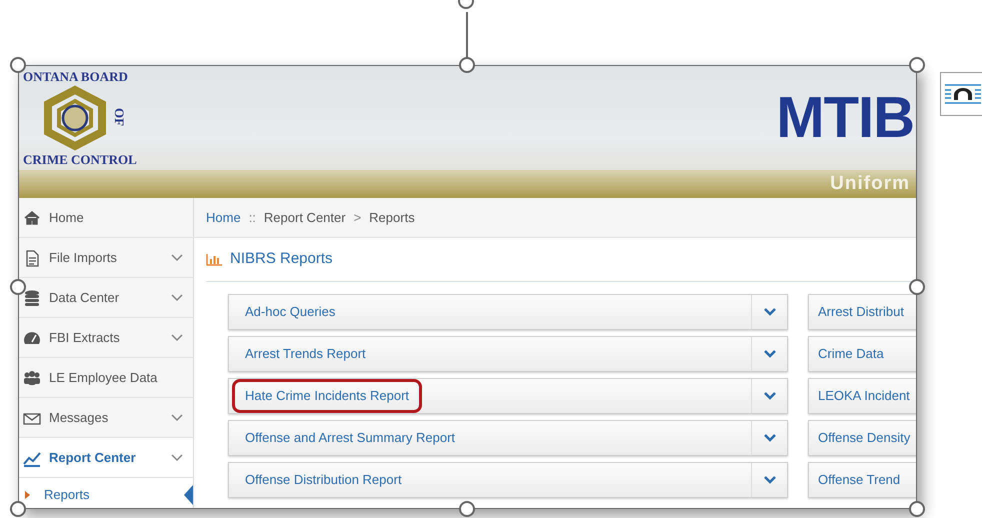  What do you see at coordinates (305, 217) in the screenshot?
I see `breadcrumb-item: Report Center` at bounding box center [305, 217].